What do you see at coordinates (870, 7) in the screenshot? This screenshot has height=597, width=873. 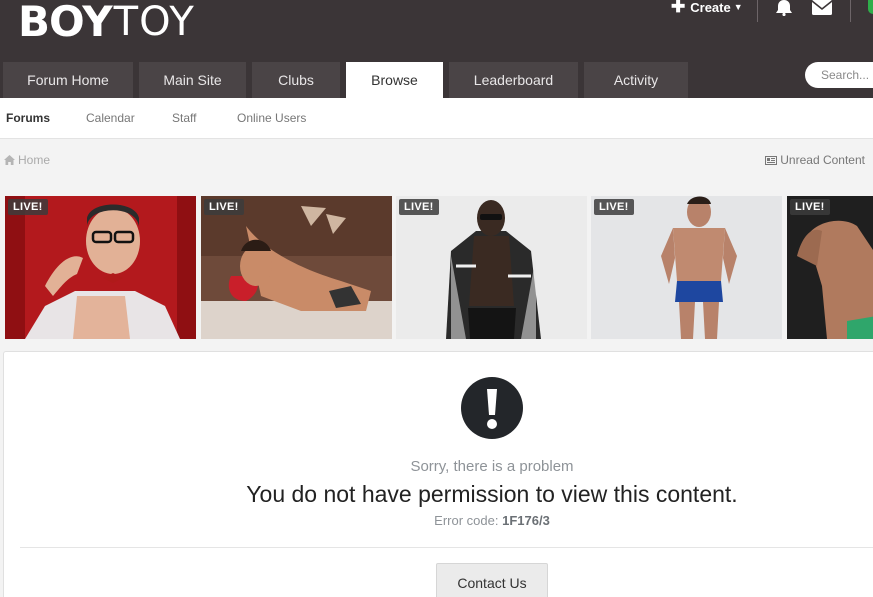 I see `online-status-dot` at bounding box center [870, 7].